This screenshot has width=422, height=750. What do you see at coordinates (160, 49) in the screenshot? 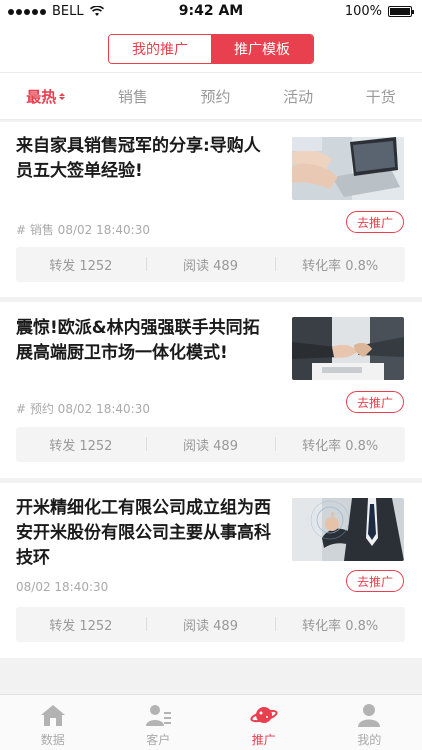
I see `tab-my-promotion: 我的推广` at bounding box center [160, 49].